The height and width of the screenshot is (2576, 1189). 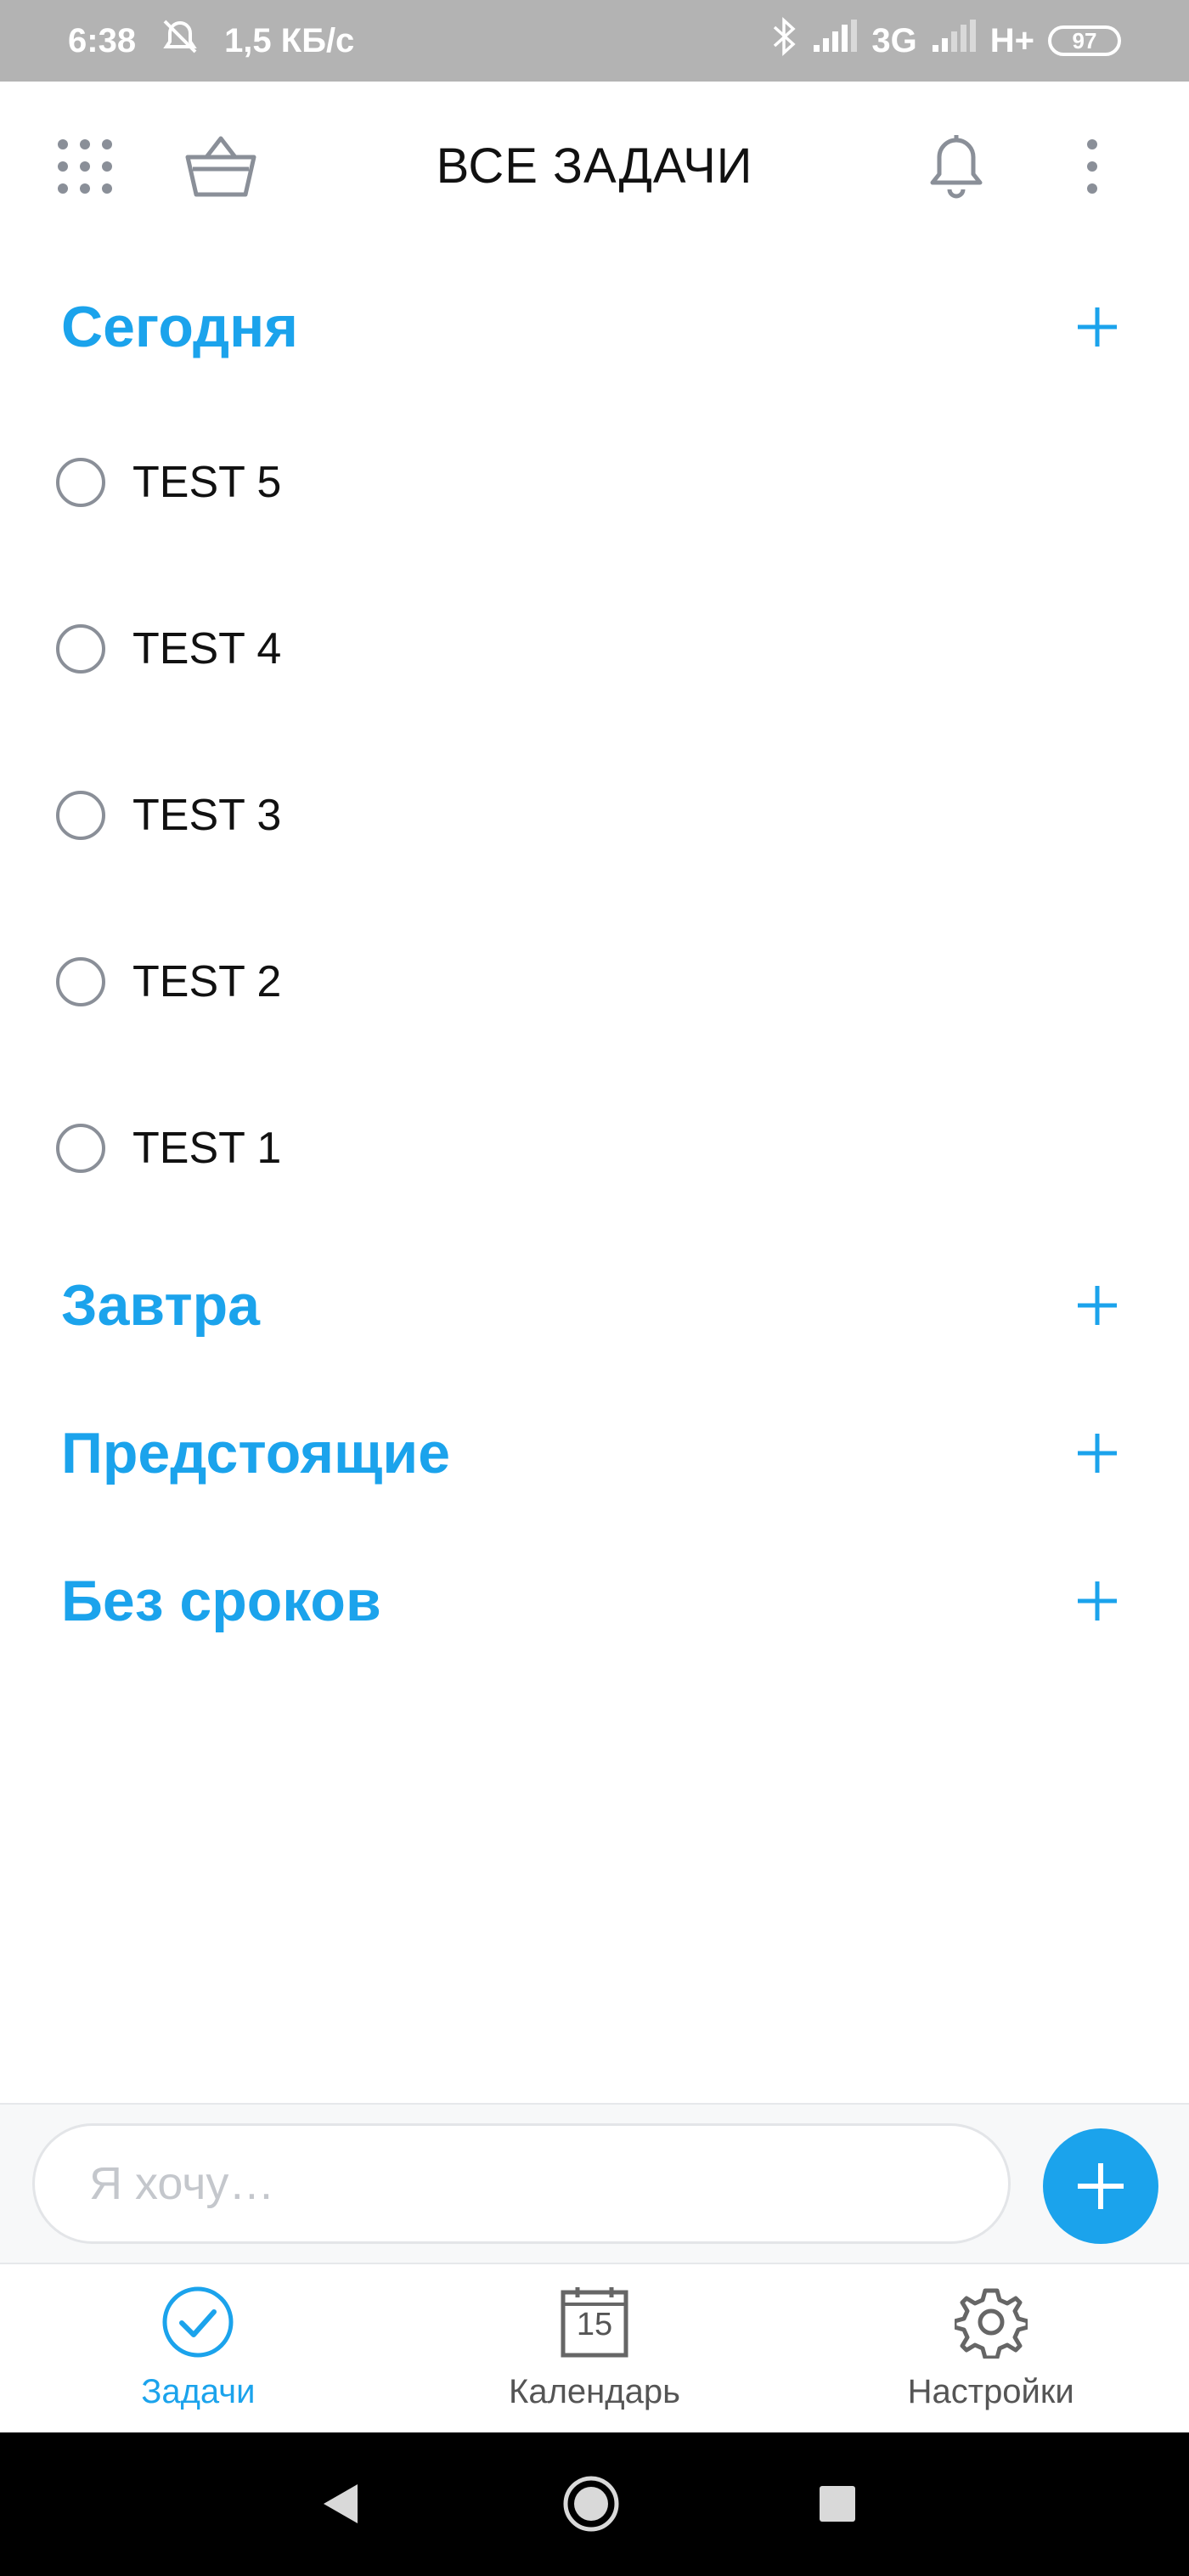 What do you see at coordinates (991, 2322) in the screenshot?
I see `gear-icon` at bounding box center [991, 2322].